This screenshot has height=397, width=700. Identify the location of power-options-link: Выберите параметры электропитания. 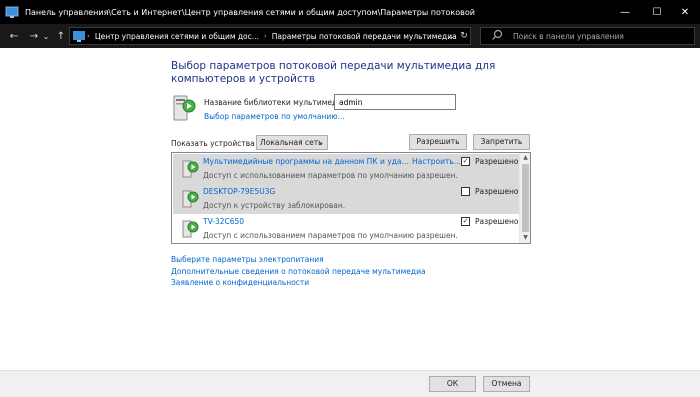
(247, 259).